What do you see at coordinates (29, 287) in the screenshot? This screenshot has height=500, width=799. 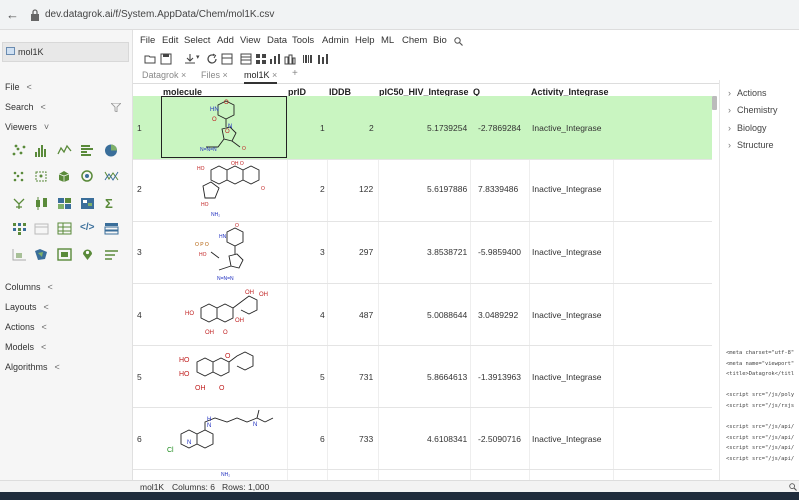 I see `section-columns: Columns <` at bounding box center [29, 287].